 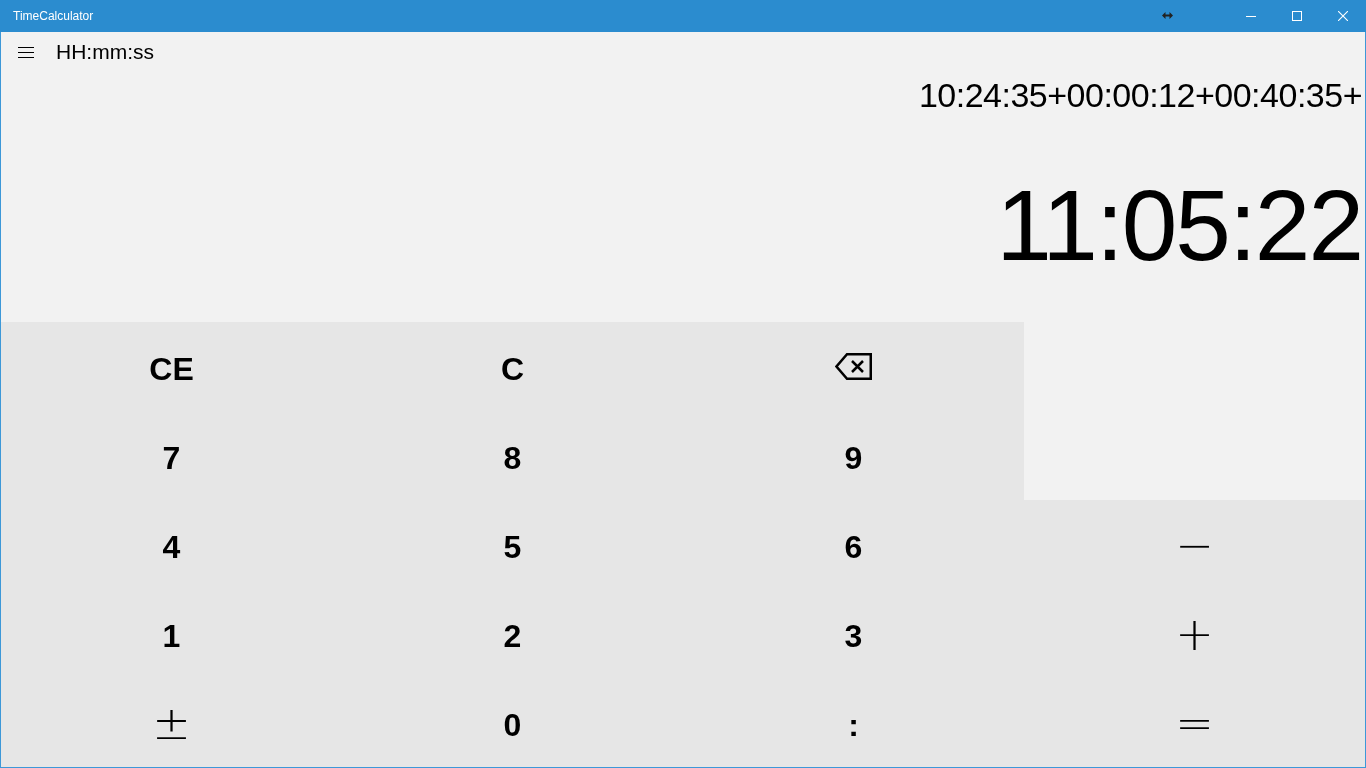 What do you see at coordinates (853, 544) in the screenshot?
I see `keypad-button: 6` at bounding box center [853, 544].